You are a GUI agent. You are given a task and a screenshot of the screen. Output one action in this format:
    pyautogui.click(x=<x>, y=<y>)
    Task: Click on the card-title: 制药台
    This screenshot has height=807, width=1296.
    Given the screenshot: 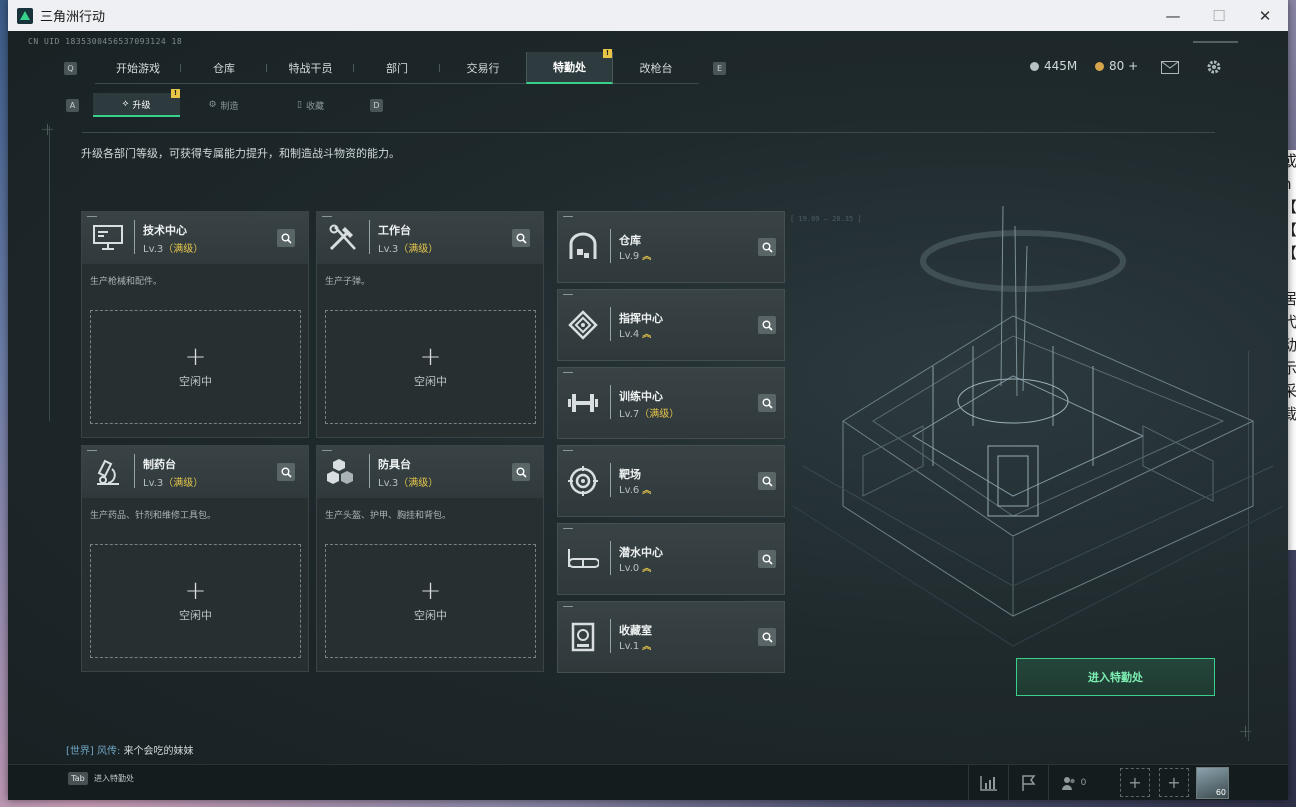 What is the action you would take?
    pyautogui.click(x=159, y=464)
    